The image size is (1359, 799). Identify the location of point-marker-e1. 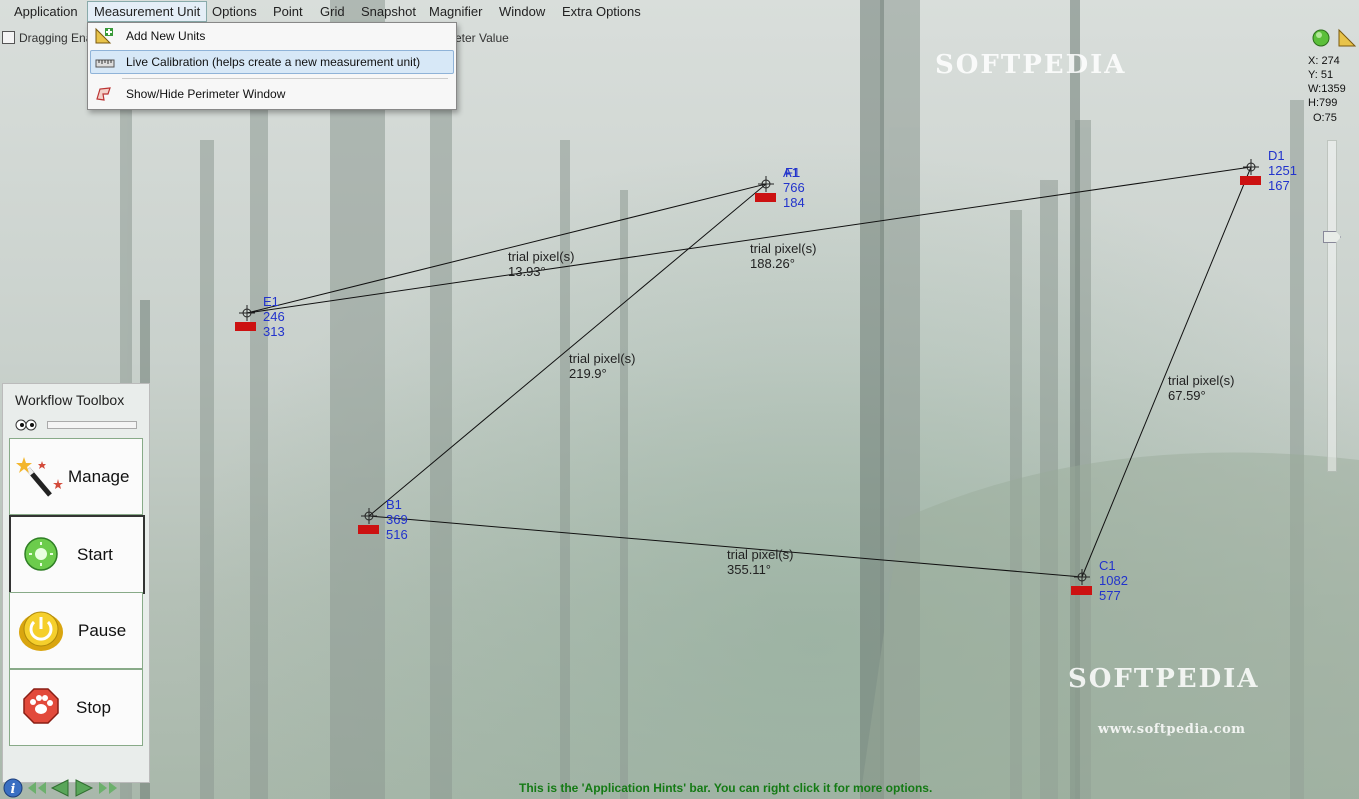
(245, 326).